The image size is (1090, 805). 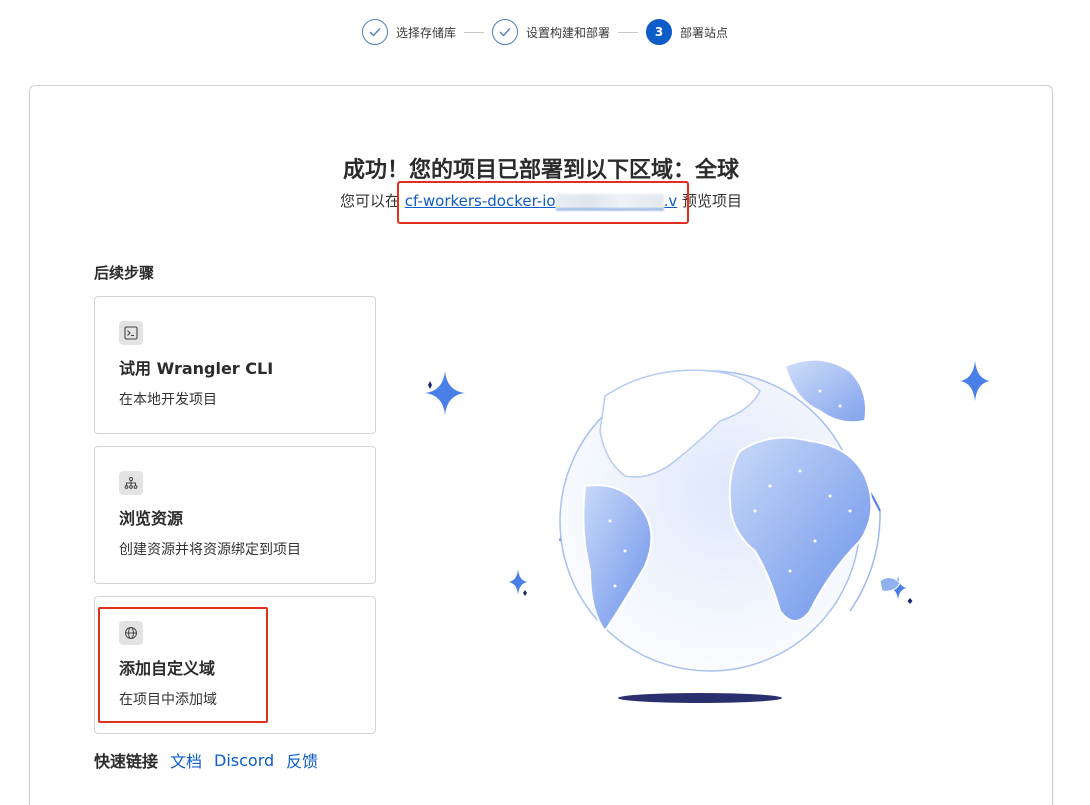 What do you see at coordinates (369, 201) in the screenshot?
I see `subtitle-prefix: 您可以在` at bounding box center [369, 201].